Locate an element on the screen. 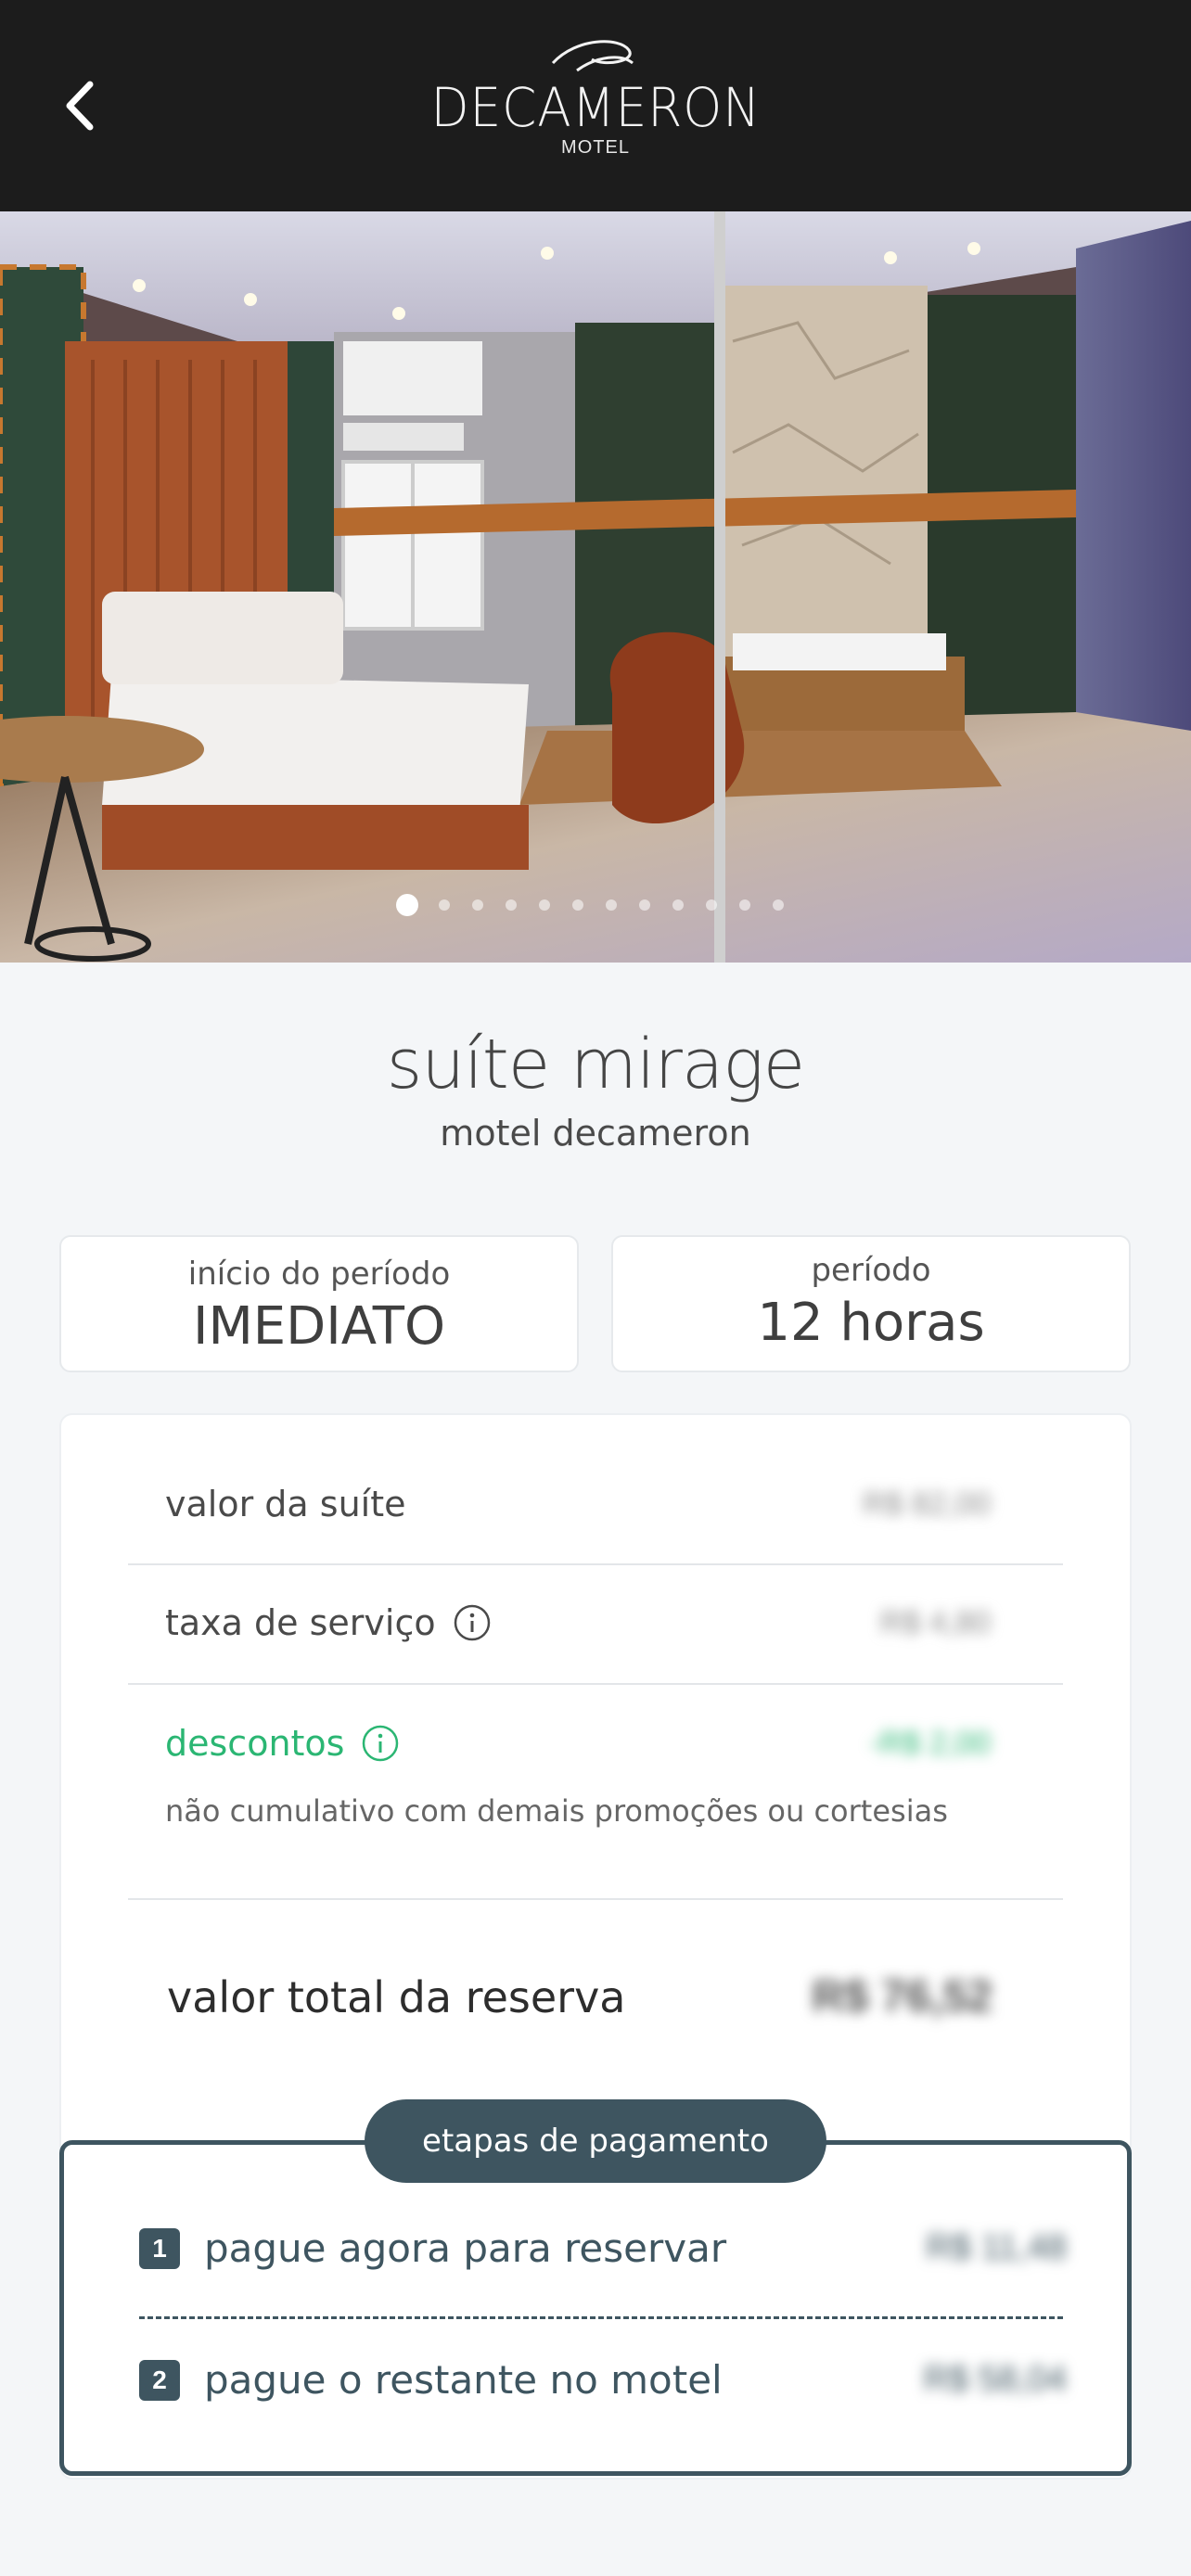 The height and width of the screenshot is (2576, 1191). suite-price-amount: R$ 82,00 is located at coordinates (927, 1504).